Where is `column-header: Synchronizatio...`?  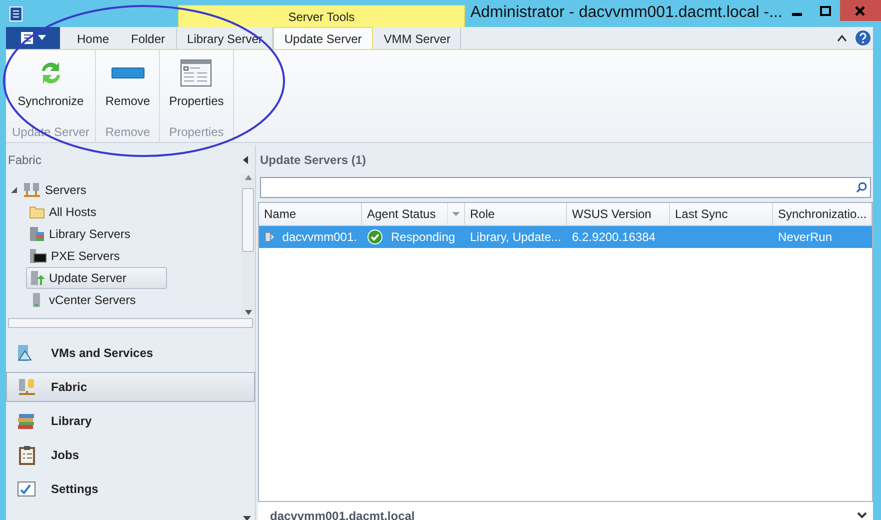 column-header: Synchronizatio... is located at coordinates (822, 214).